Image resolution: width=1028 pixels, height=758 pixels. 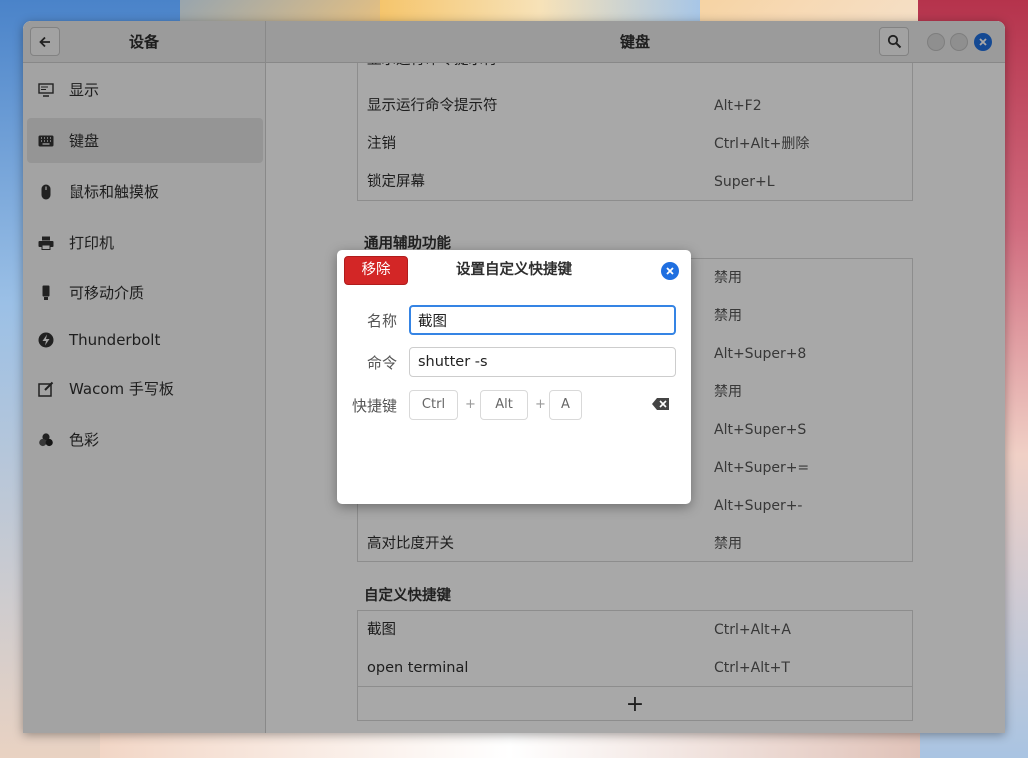 I want to click on backspace-icon, so click(x=661, y=404).